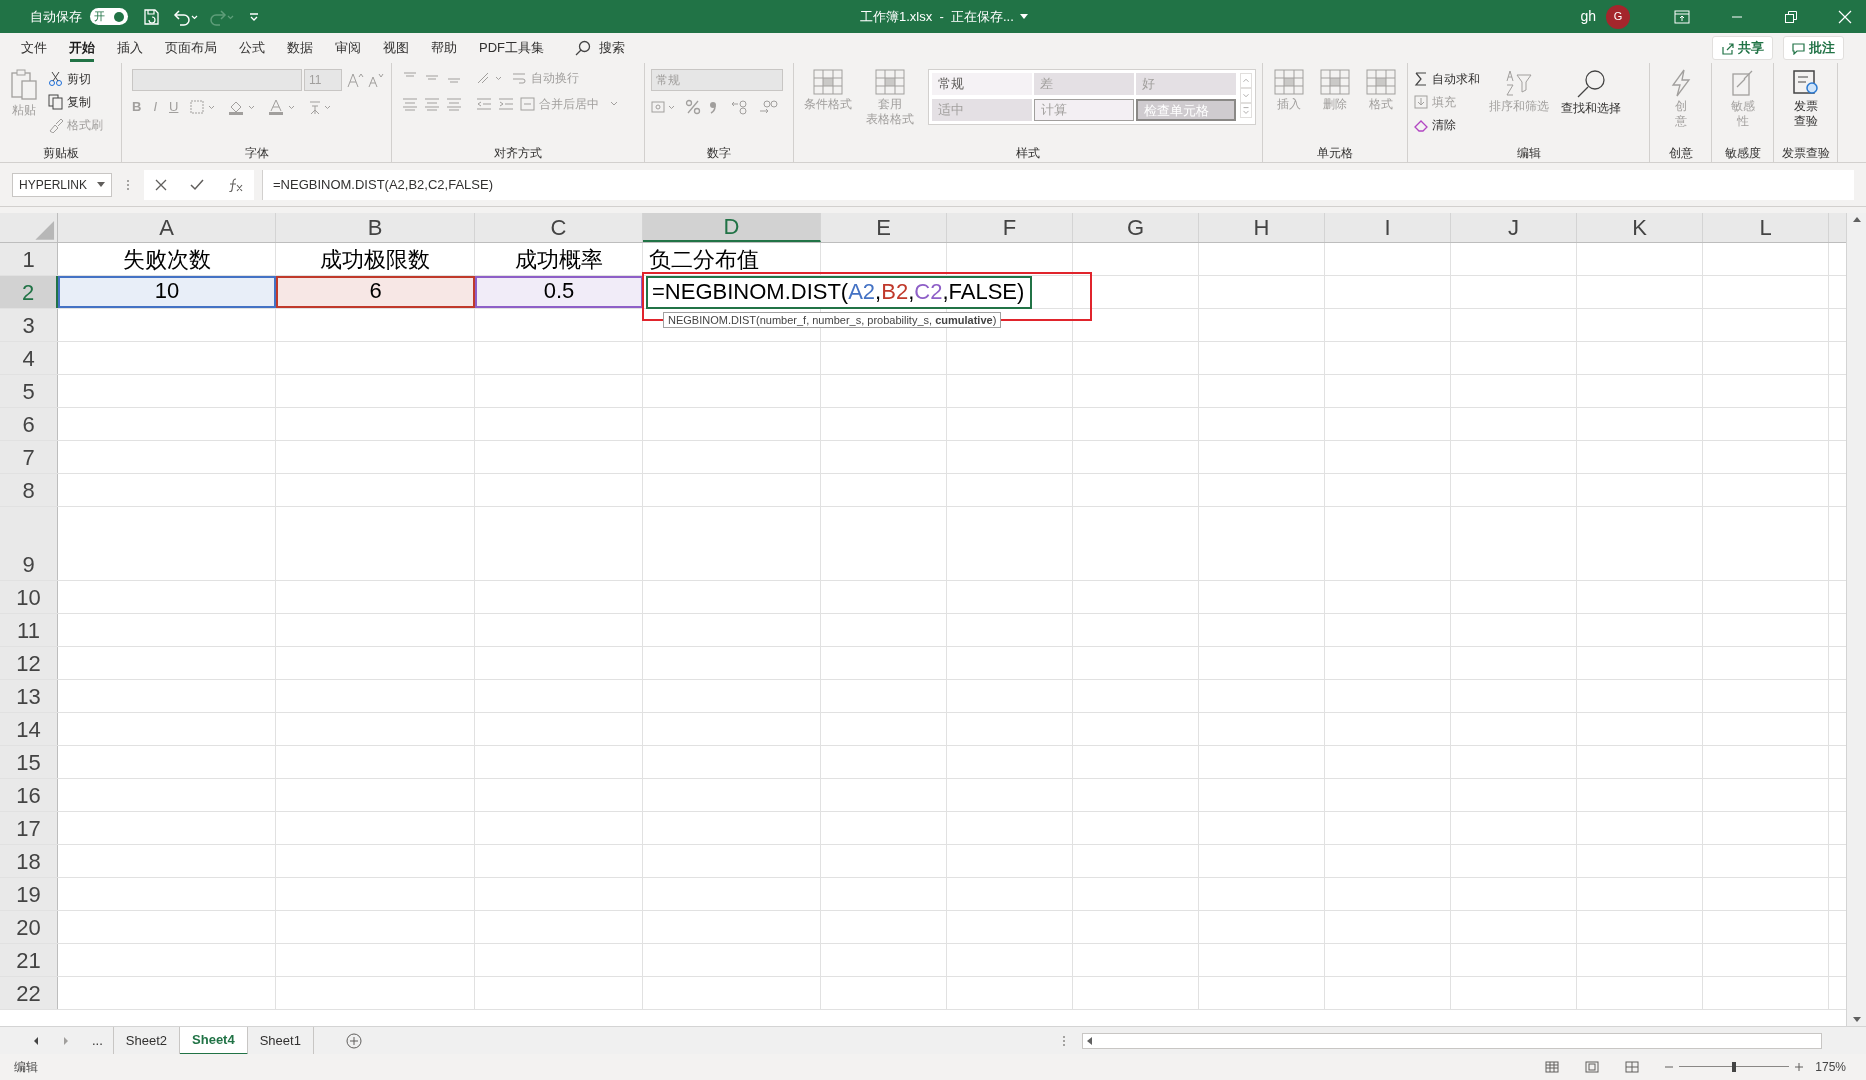  What do you see at coordinates (29, 762) in the screenshot?
I see `row-header: 15` at bounding box center [29, 762].